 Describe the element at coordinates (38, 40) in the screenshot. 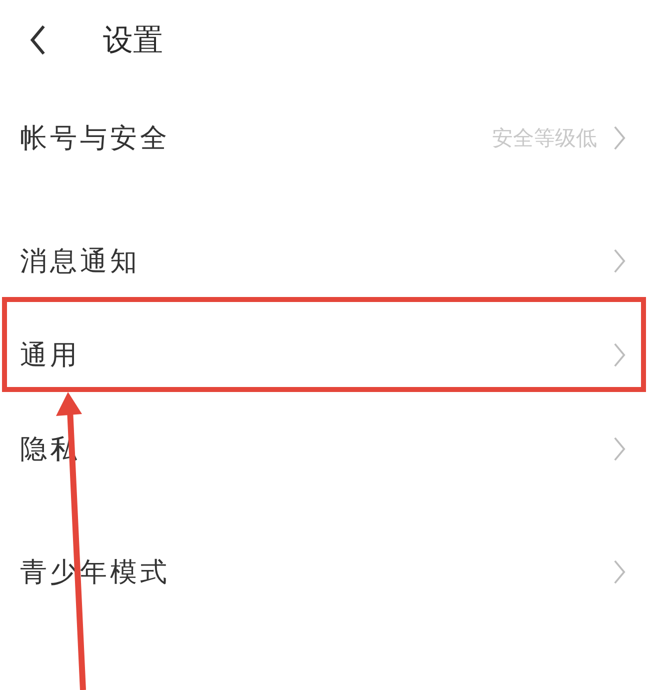

I see `back-icon` at that location.